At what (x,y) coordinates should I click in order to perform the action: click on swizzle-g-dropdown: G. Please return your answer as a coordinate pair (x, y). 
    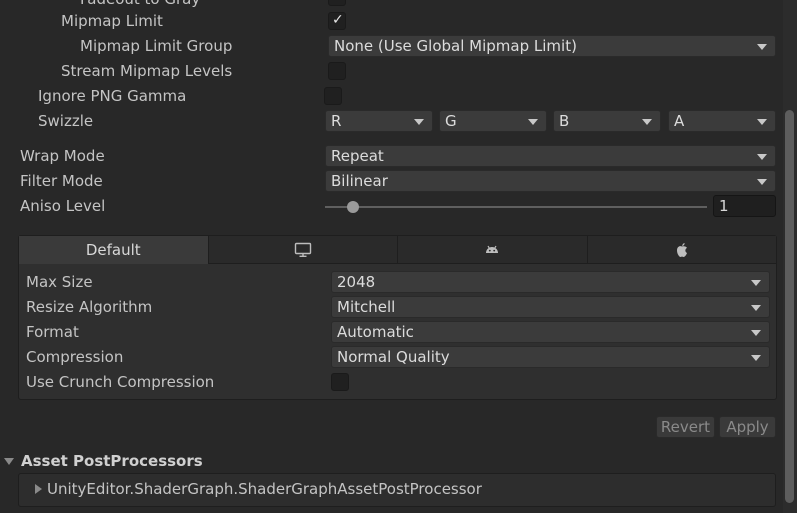
    Looking at the image, I should click on (493, 121).